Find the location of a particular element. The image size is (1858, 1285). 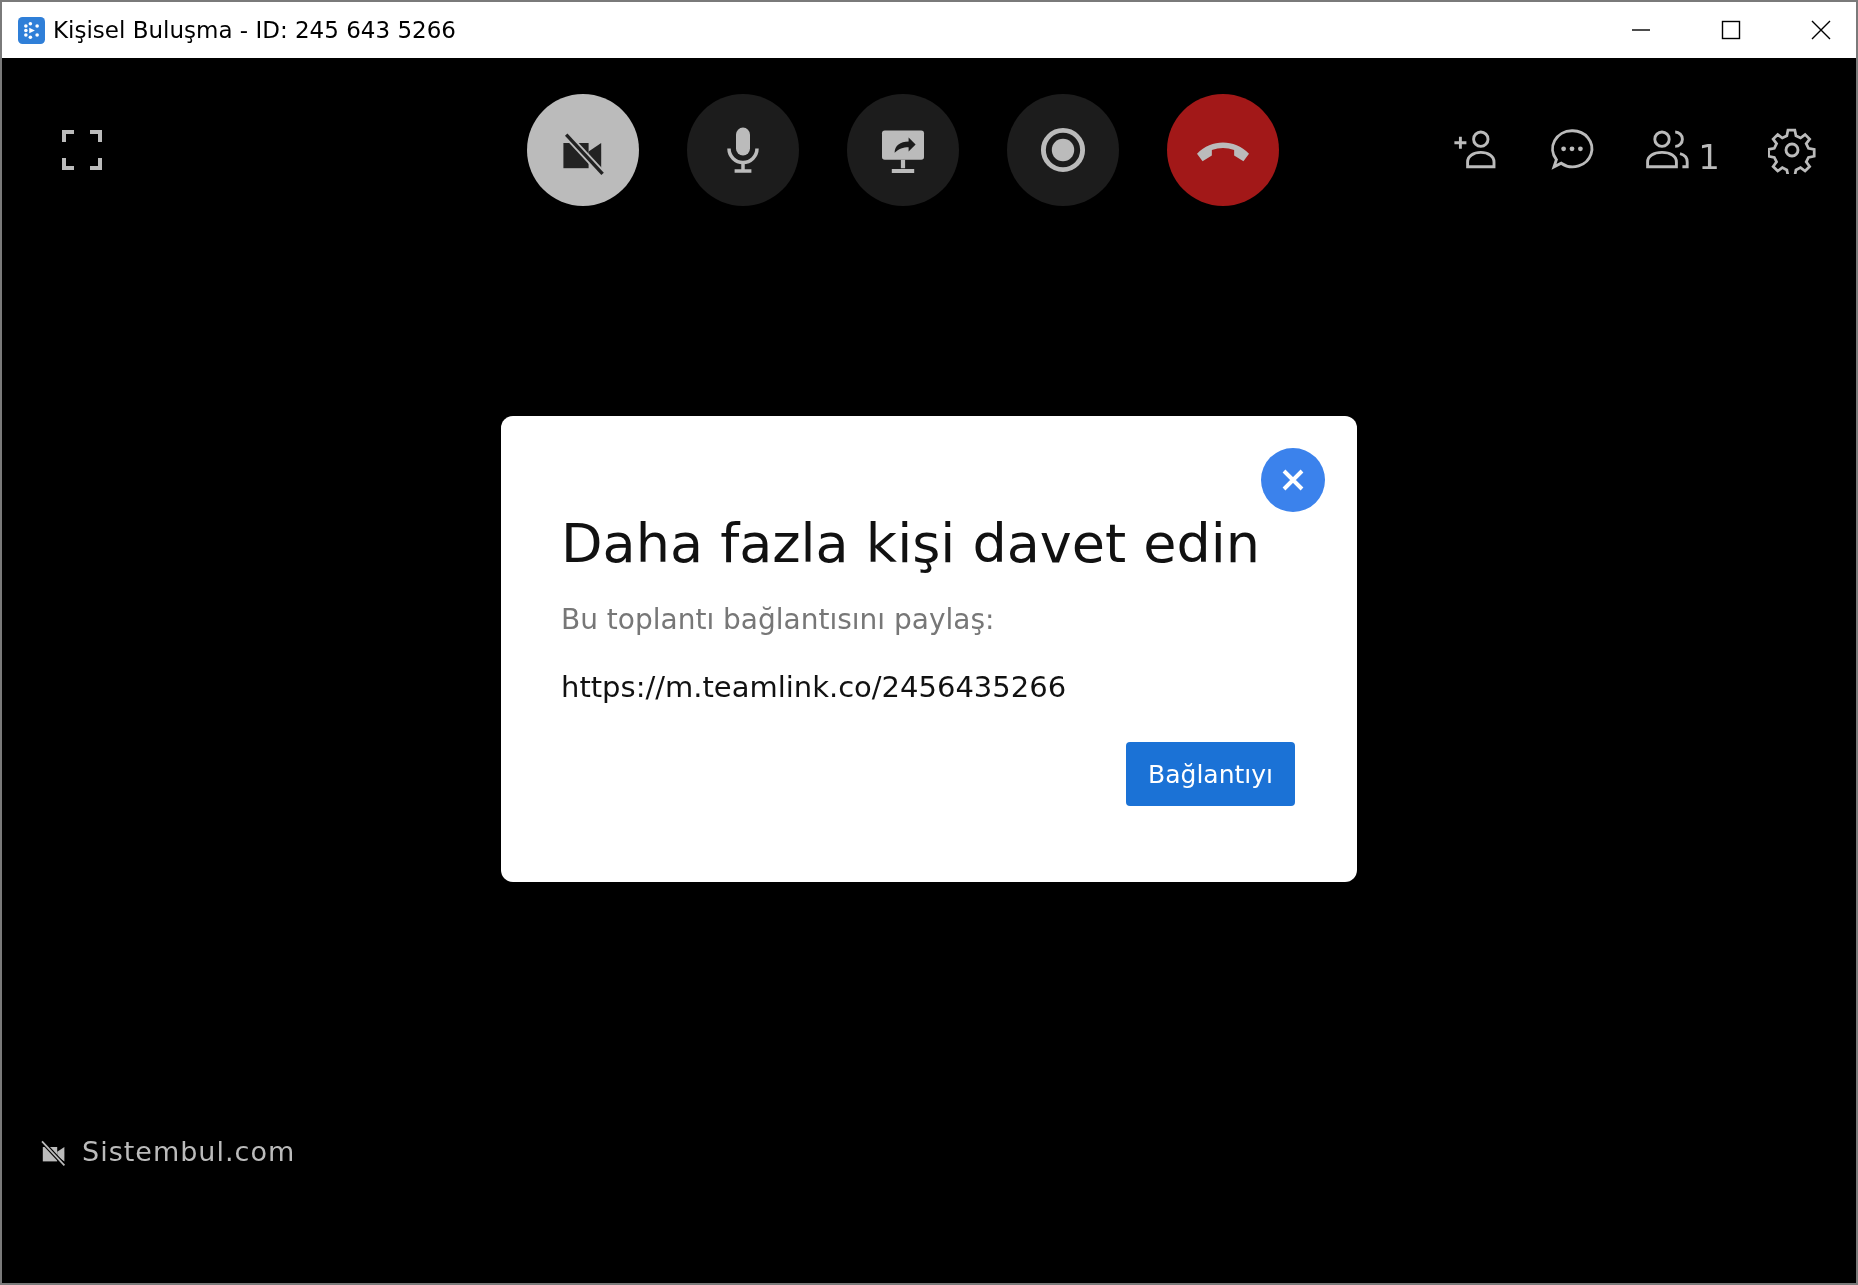

app-logo-icon is located at coordinates (31, 30).